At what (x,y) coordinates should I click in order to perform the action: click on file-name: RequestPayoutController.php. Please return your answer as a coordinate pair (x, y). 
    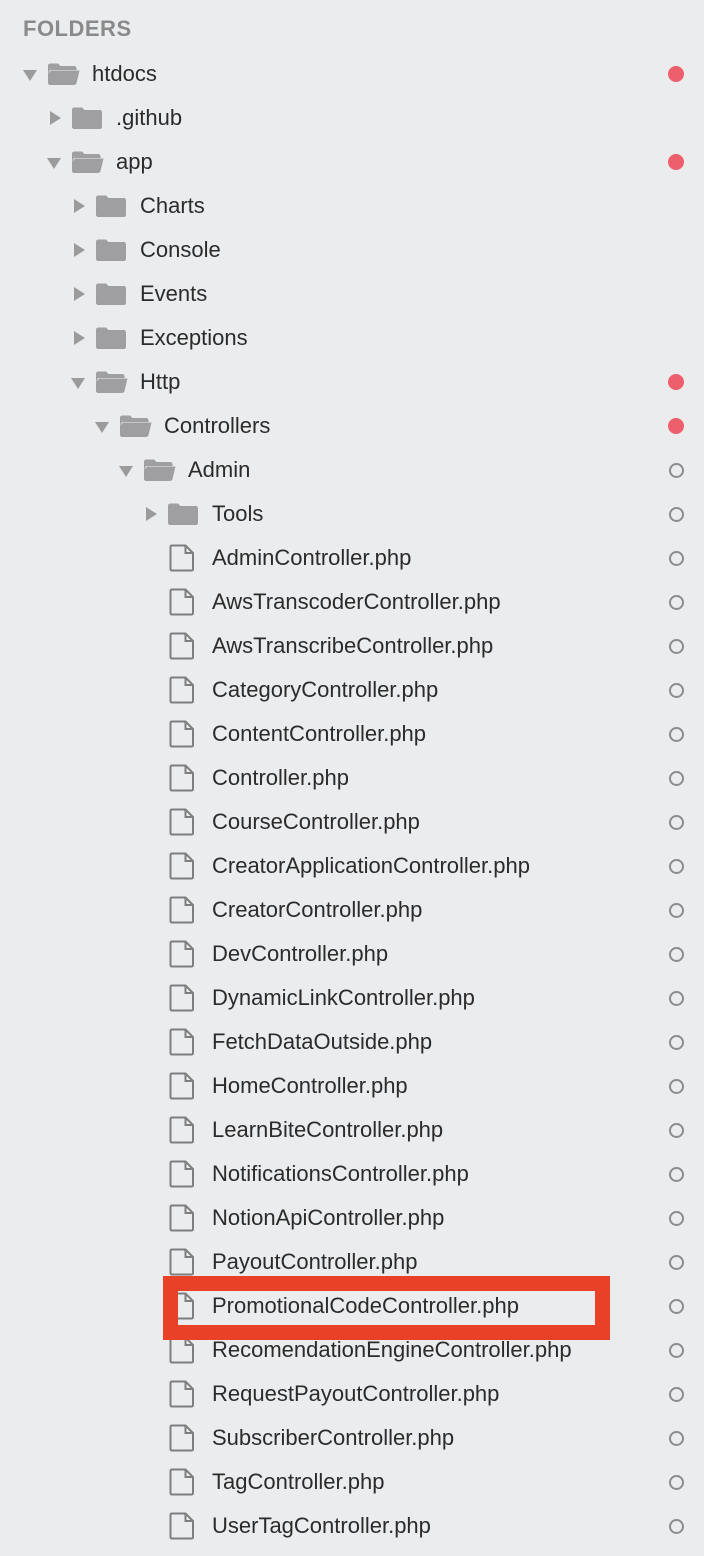
    Looking at the image, I should click on (356, 1393).